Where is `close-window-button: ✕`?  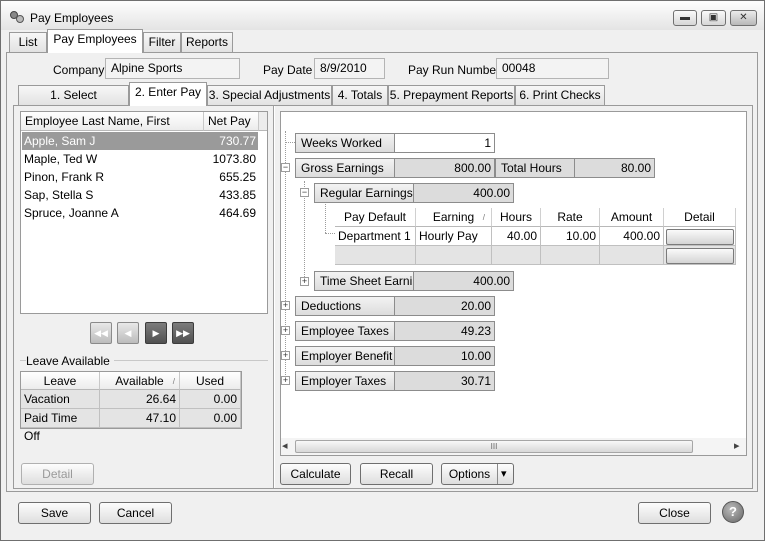 close-window-button: ✕ is located at coordinates (743, 18).